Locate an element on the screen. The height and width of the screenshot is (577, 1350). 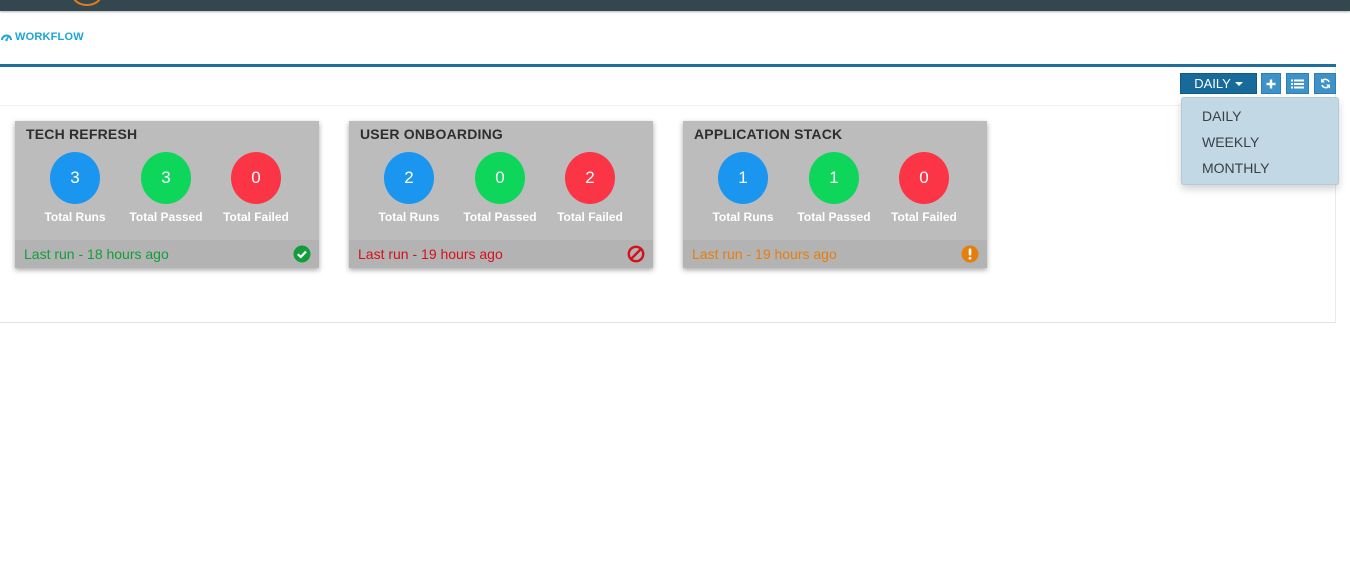
card-footer: Last run - 18 hours ago is located at coordinates (167, 254).